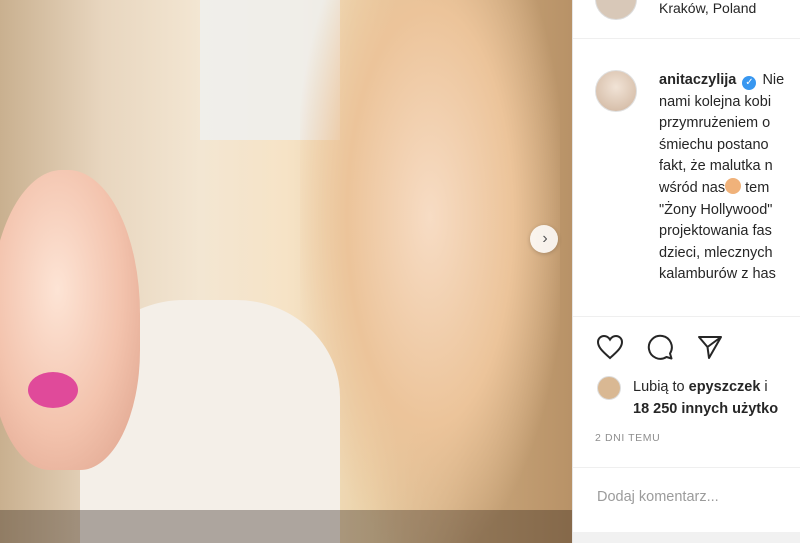 The height and width of the screenshot is (543, 800). I want to click on likes-line-2: 18 250 innych użytko, so click(705, 409).